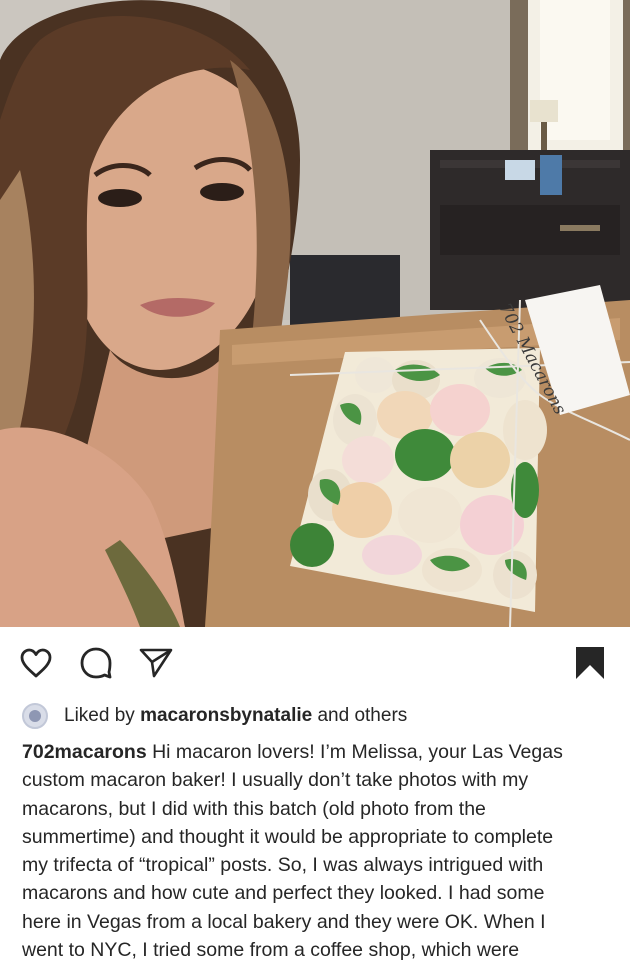 Image resolution: width=630 pixels, height=961 pixels. What do you see at coordinates (226, 716) in the screenshot?
I see `liker-username: macaronsbynatalie` at bounding box center [226, 716].